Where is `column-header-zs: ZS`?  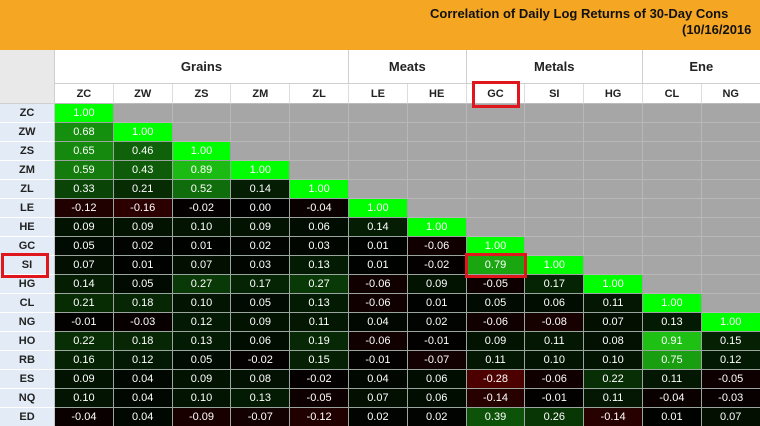 column-header-zs: ZS is located at coordinates (202, 94).